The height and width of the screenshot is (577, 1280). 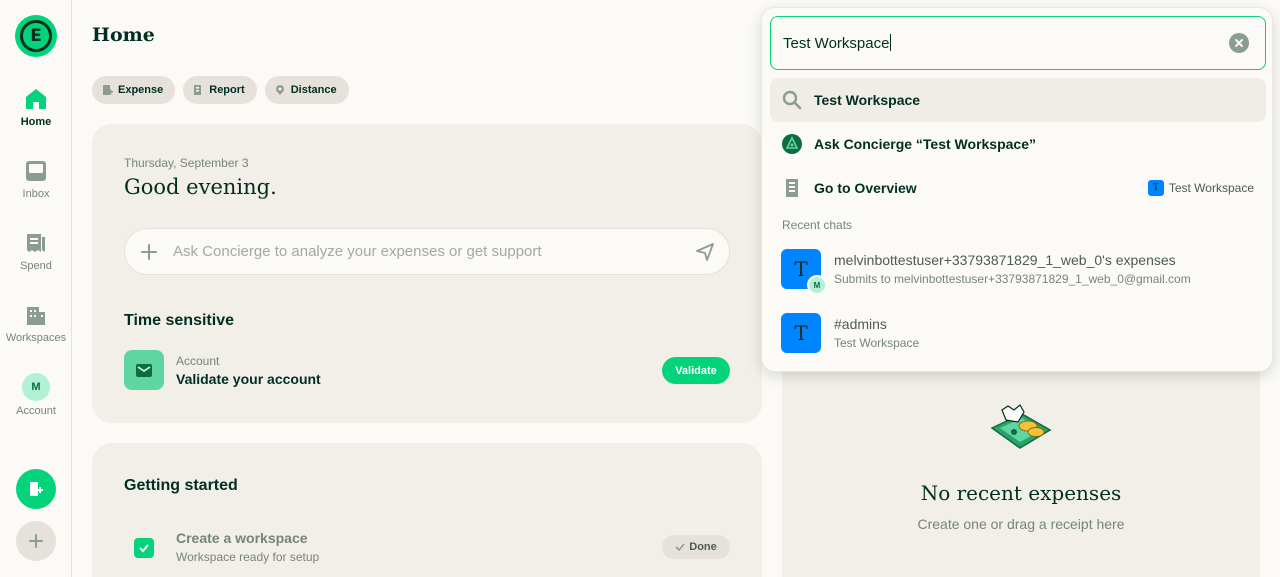 What do you see at coordinates (36, 122) in the screenshot?
I see `sidebar-item-label: Home` at bounding box center [36, 122].